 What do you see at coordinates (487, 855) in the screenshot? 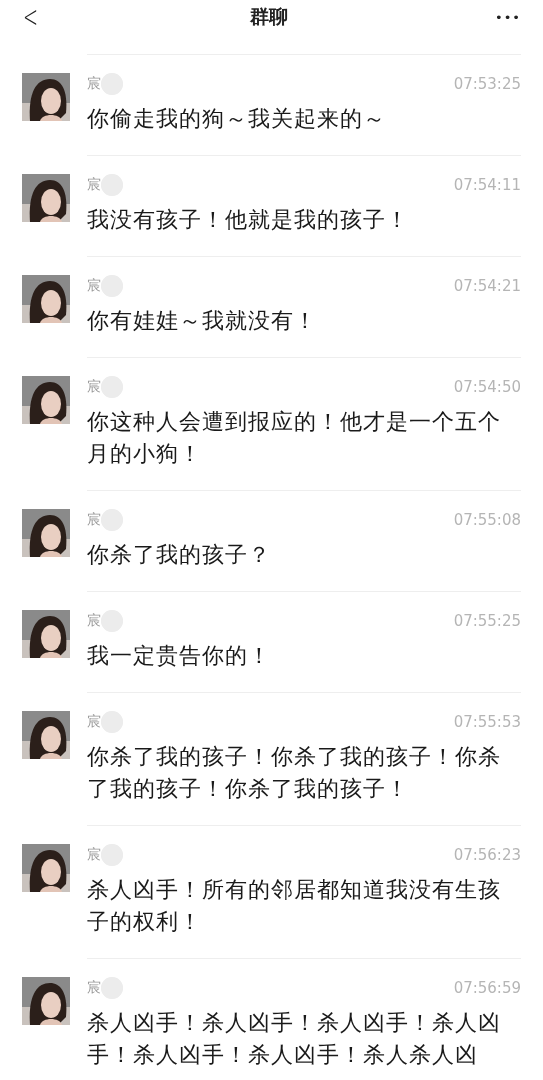
I see `message-time: 07:56:23` at bounding box center [487, 855].